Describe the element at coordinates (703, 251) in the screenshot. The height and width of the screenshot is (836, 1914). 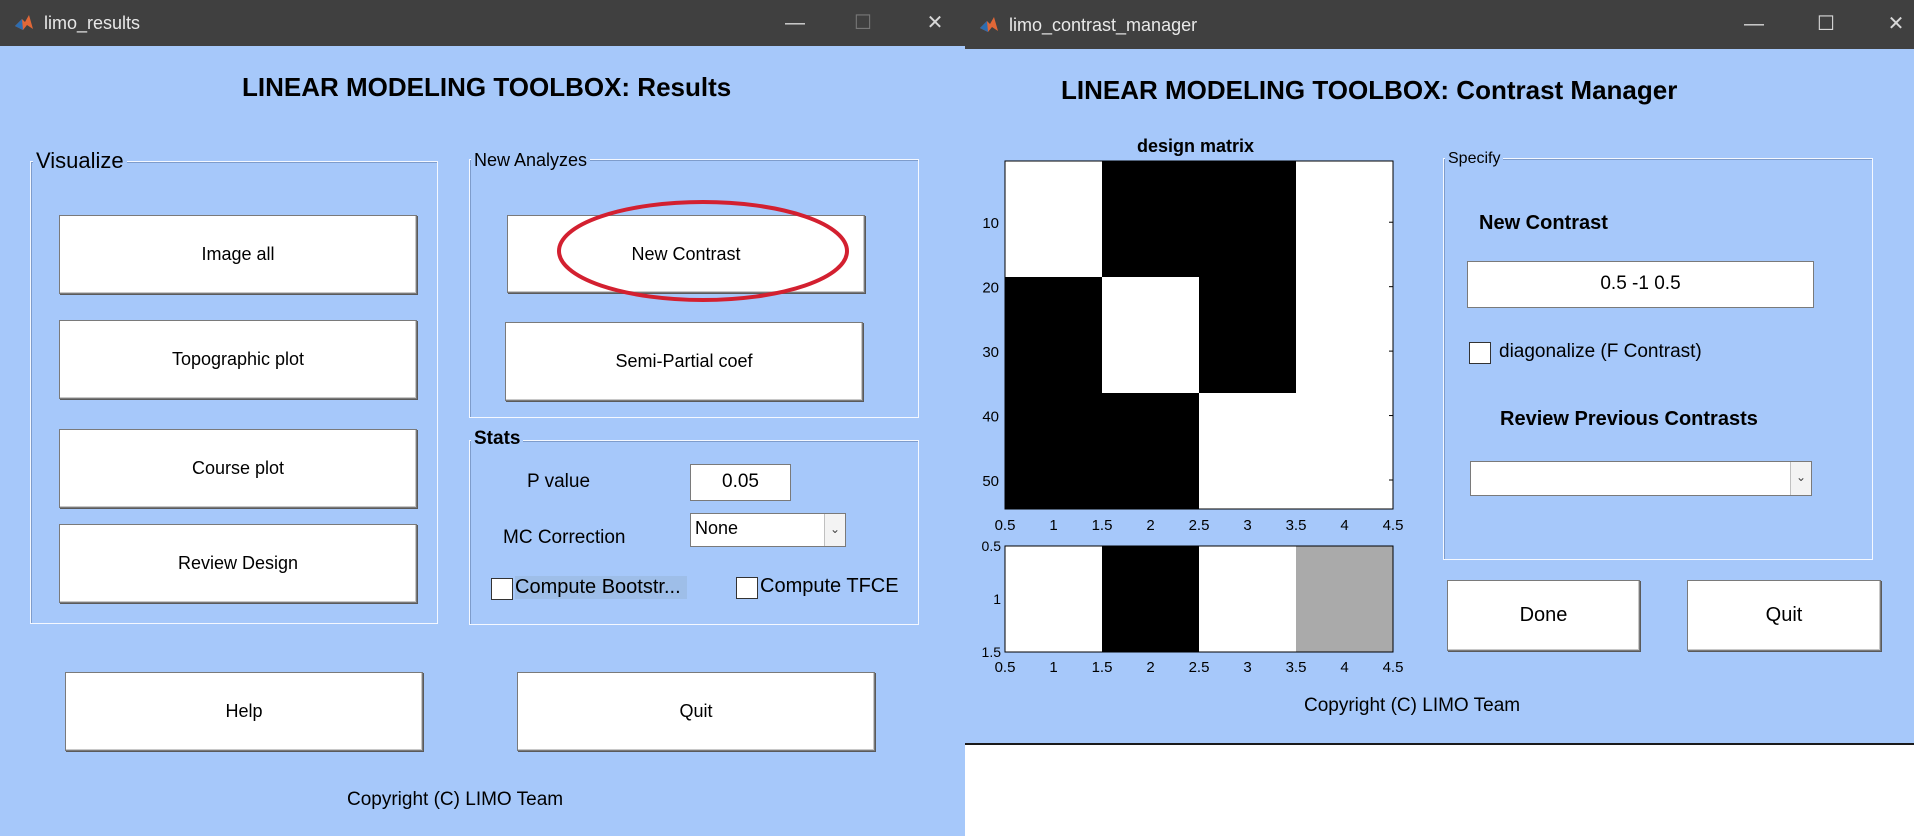
I see `highlight-ellipse` at that location.